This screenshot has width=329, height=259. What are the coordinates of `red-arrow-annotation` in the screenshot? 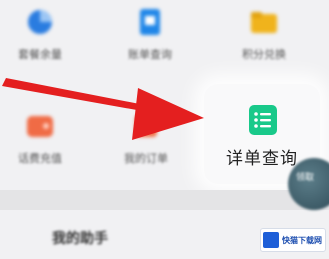 It's located at (103, 109).